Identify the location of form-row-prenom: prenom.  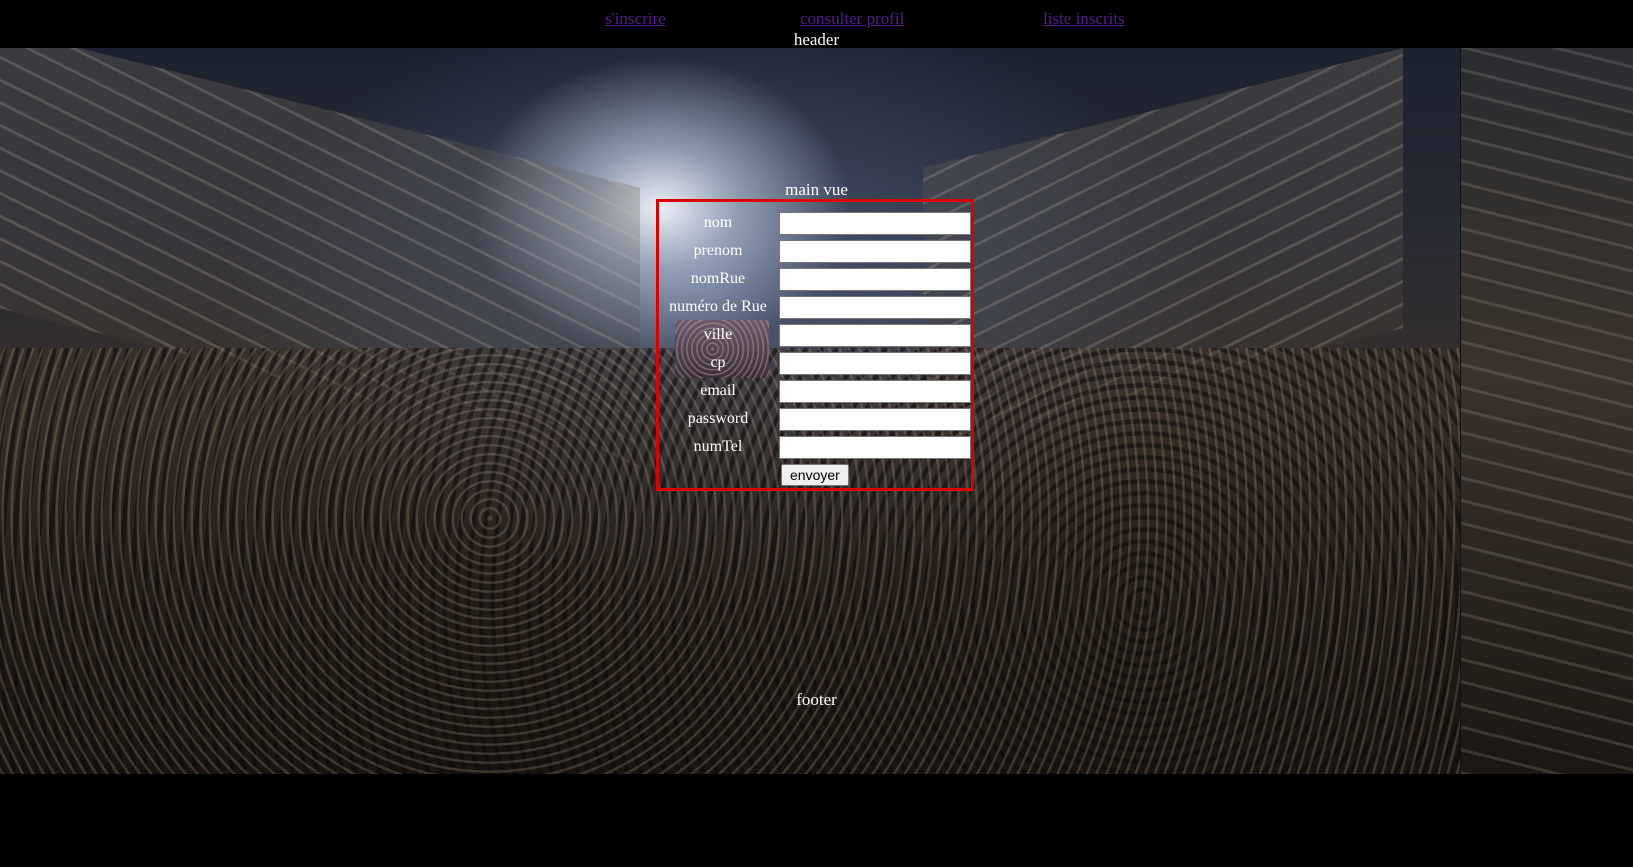
(815, 253).